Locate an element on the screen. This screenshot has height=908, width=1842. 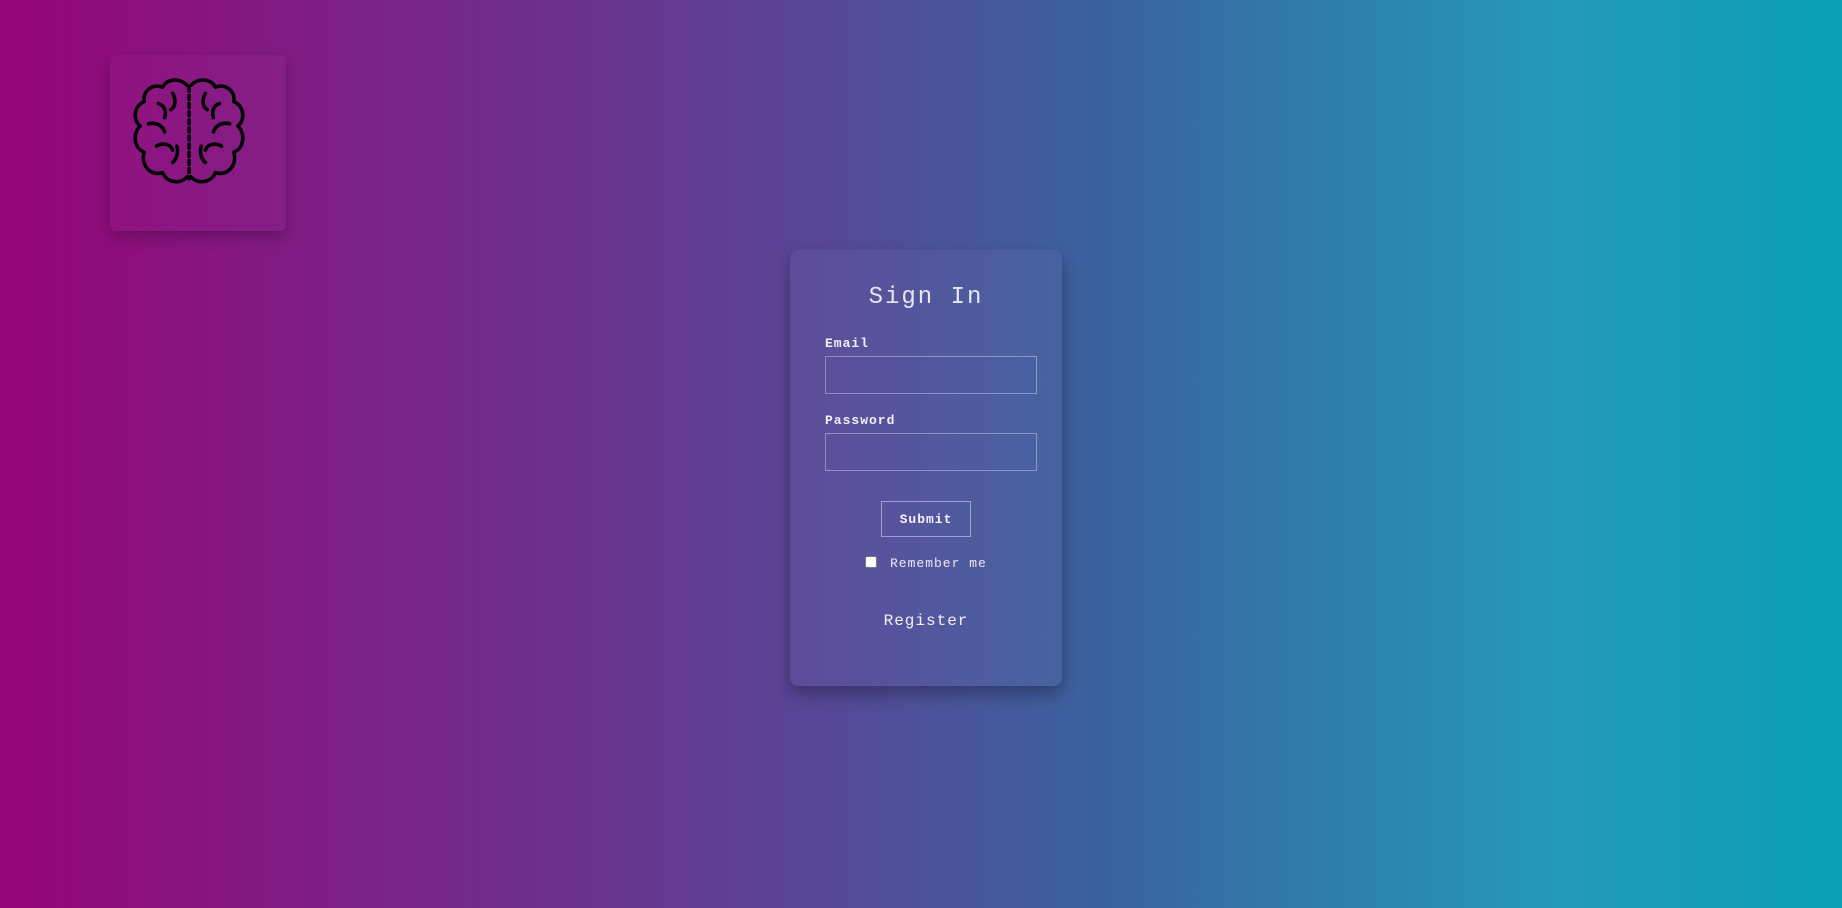
email-label: Email is located at coordinates (847, 343).